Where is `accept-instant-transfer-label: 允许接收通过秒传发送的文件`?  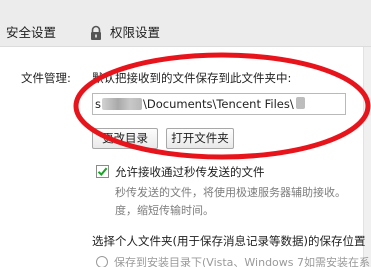
accept-instant-transfer-label: 允许接收通过秒传发送的文件 is located at coordinates (190, 172).